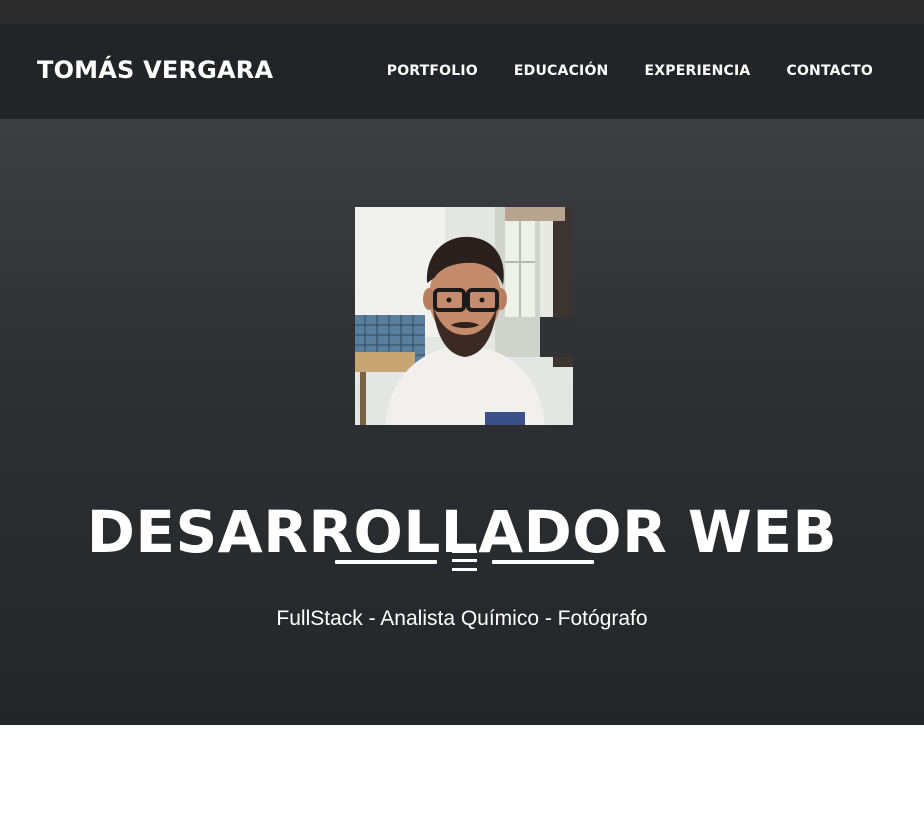 The image size is (924, 815). I want to click on profile-photo, so click(464, 316).